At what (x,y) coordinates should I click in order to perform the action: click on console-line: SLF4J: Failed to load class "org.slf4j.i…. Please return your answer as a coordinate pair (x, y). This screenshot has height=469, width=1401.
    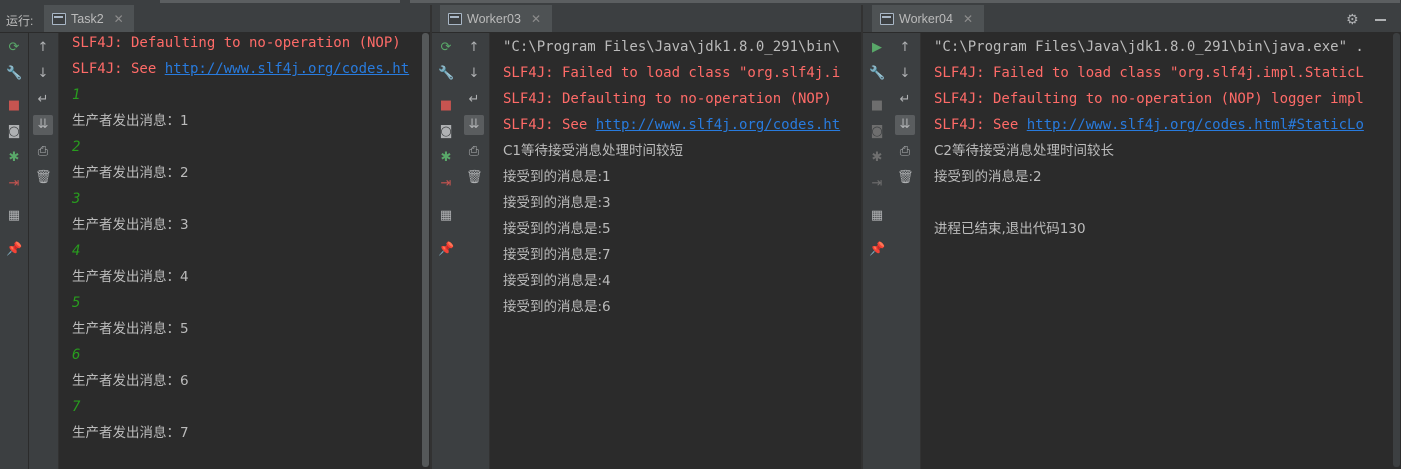
    Looking at the image, I should click on (1149, 73).